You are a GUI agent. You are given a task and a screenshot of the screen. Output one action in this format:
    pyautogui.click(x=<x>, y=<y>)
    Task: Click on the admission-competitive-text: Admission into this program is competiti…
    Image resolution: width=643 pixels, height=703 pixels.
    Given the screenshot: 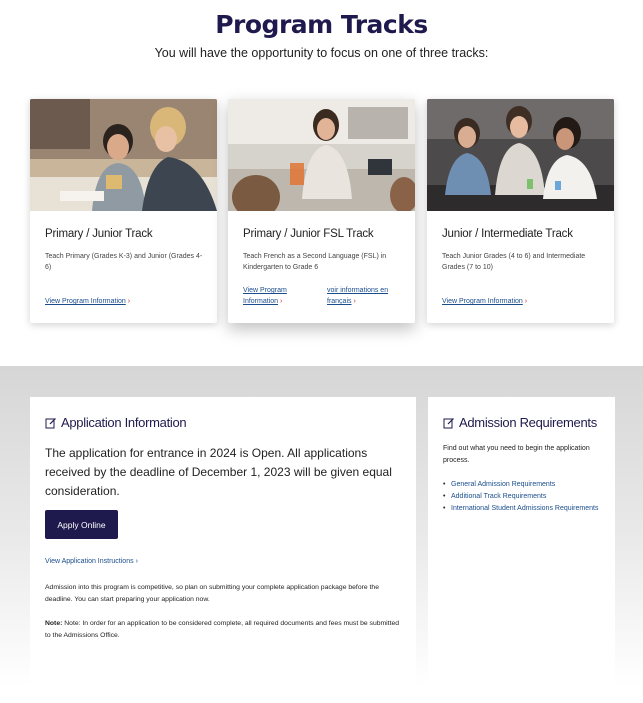 What is the action you would take?
    pyautogui.click(x=212, y=593)
    